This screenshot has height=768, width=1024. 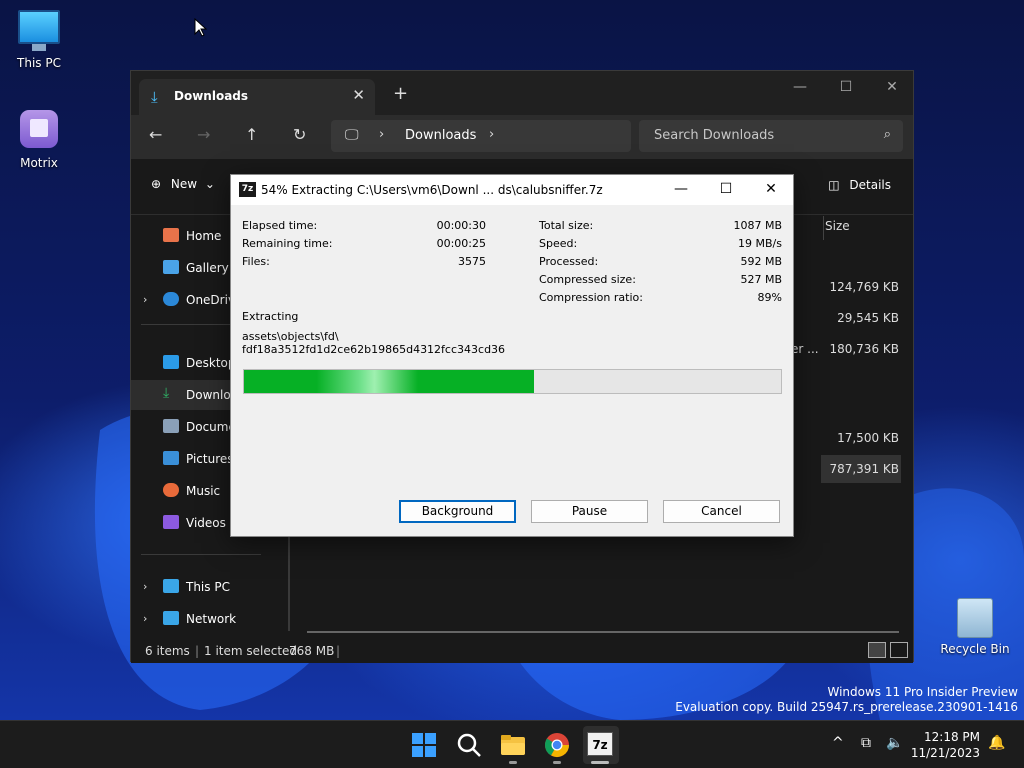 I want to click on horizontal-scrollbar, so click(x=603, y=632).